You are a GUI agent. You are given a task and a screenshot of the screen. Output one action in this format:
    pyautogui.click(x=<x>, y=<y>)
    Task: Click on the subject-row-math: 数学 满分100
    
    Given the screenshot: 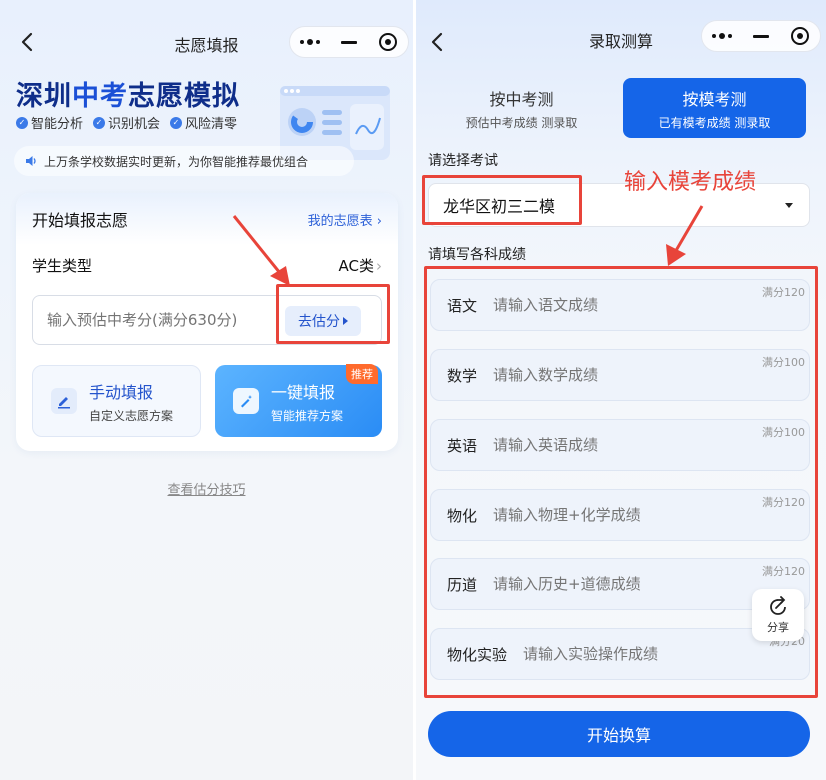 What is the action you would take?
    pyautogui.click(x=620, y=375)
    